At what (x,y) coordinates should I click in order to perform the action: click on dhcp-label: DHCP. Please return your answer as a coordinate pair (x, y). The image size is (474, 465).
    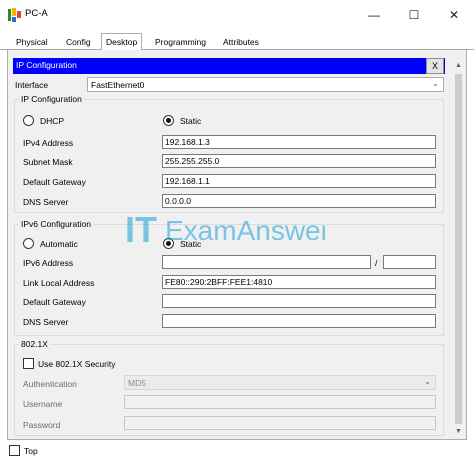
    Looking at the image, I should click on (52, 121).